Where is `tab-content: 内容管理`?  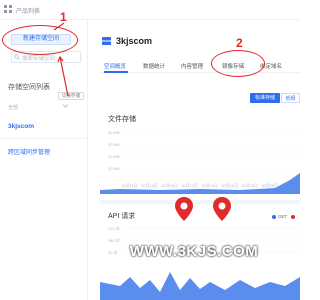
tab-content: 内容管理 is located at coordinates (192, 66).